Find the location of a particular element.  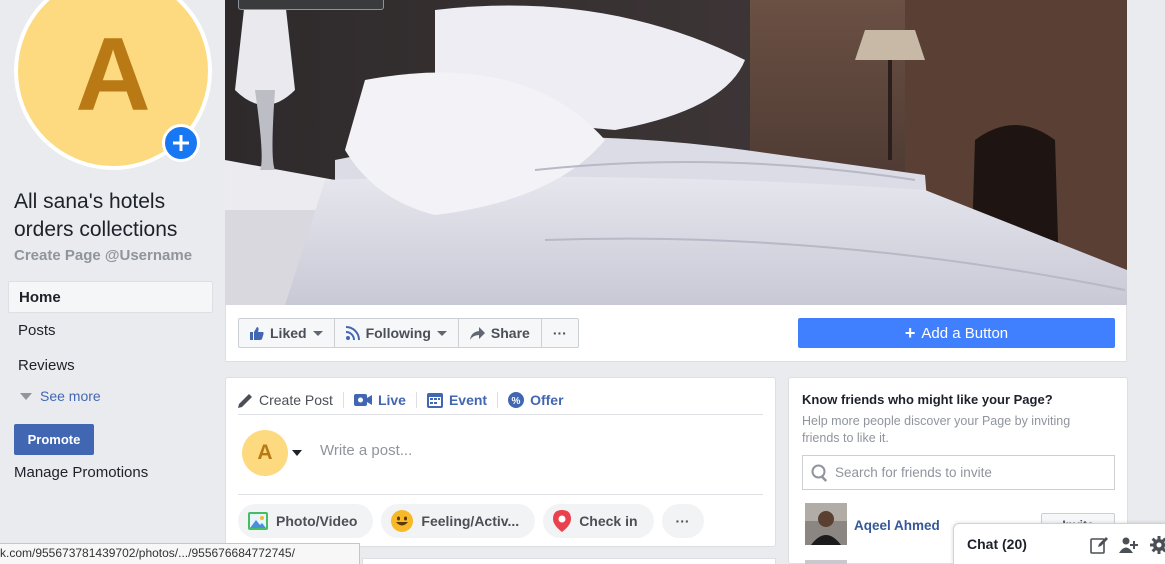

see-more-label: See more is located at coordinates (70, 396).